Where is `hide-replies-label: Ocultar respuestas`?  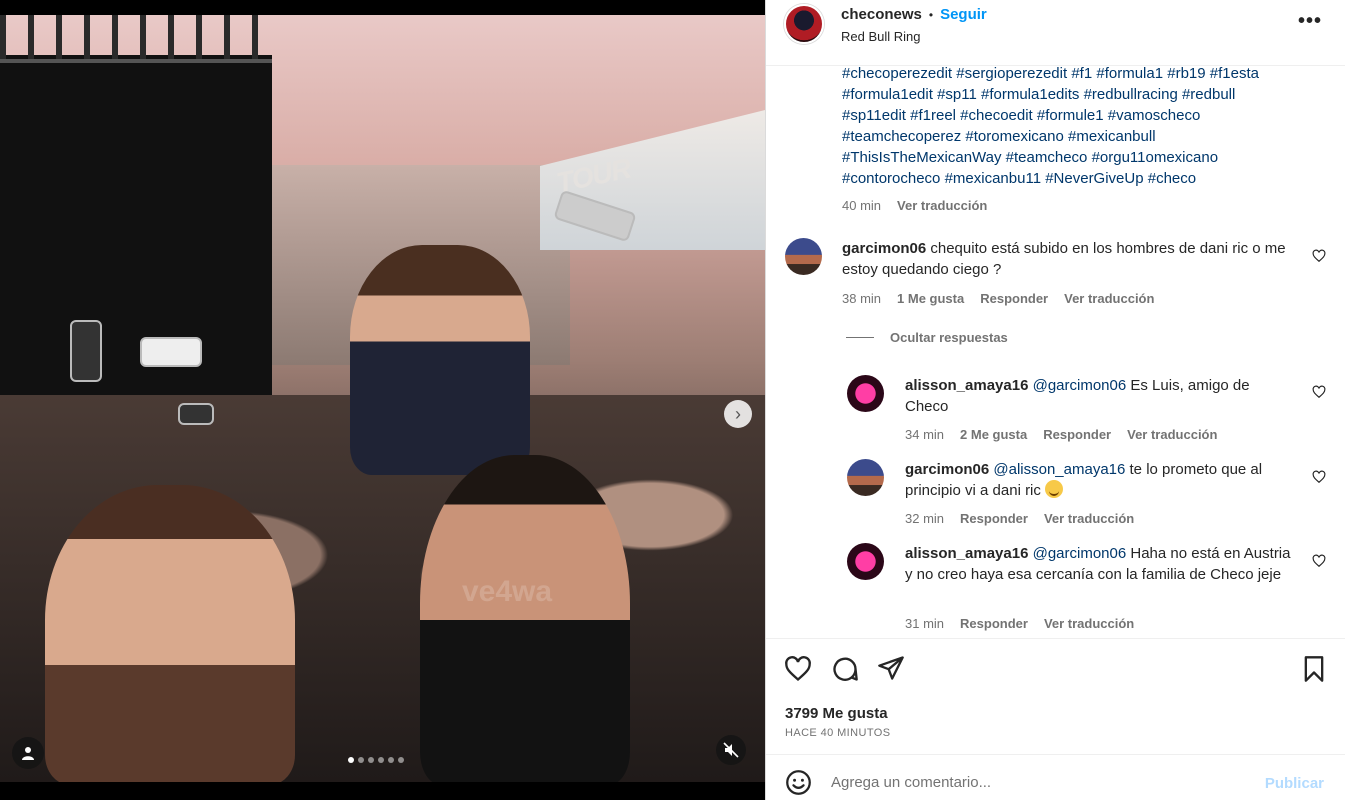 hide-replies-label: Ocultar respuestas is located at coordinates (949, 337).